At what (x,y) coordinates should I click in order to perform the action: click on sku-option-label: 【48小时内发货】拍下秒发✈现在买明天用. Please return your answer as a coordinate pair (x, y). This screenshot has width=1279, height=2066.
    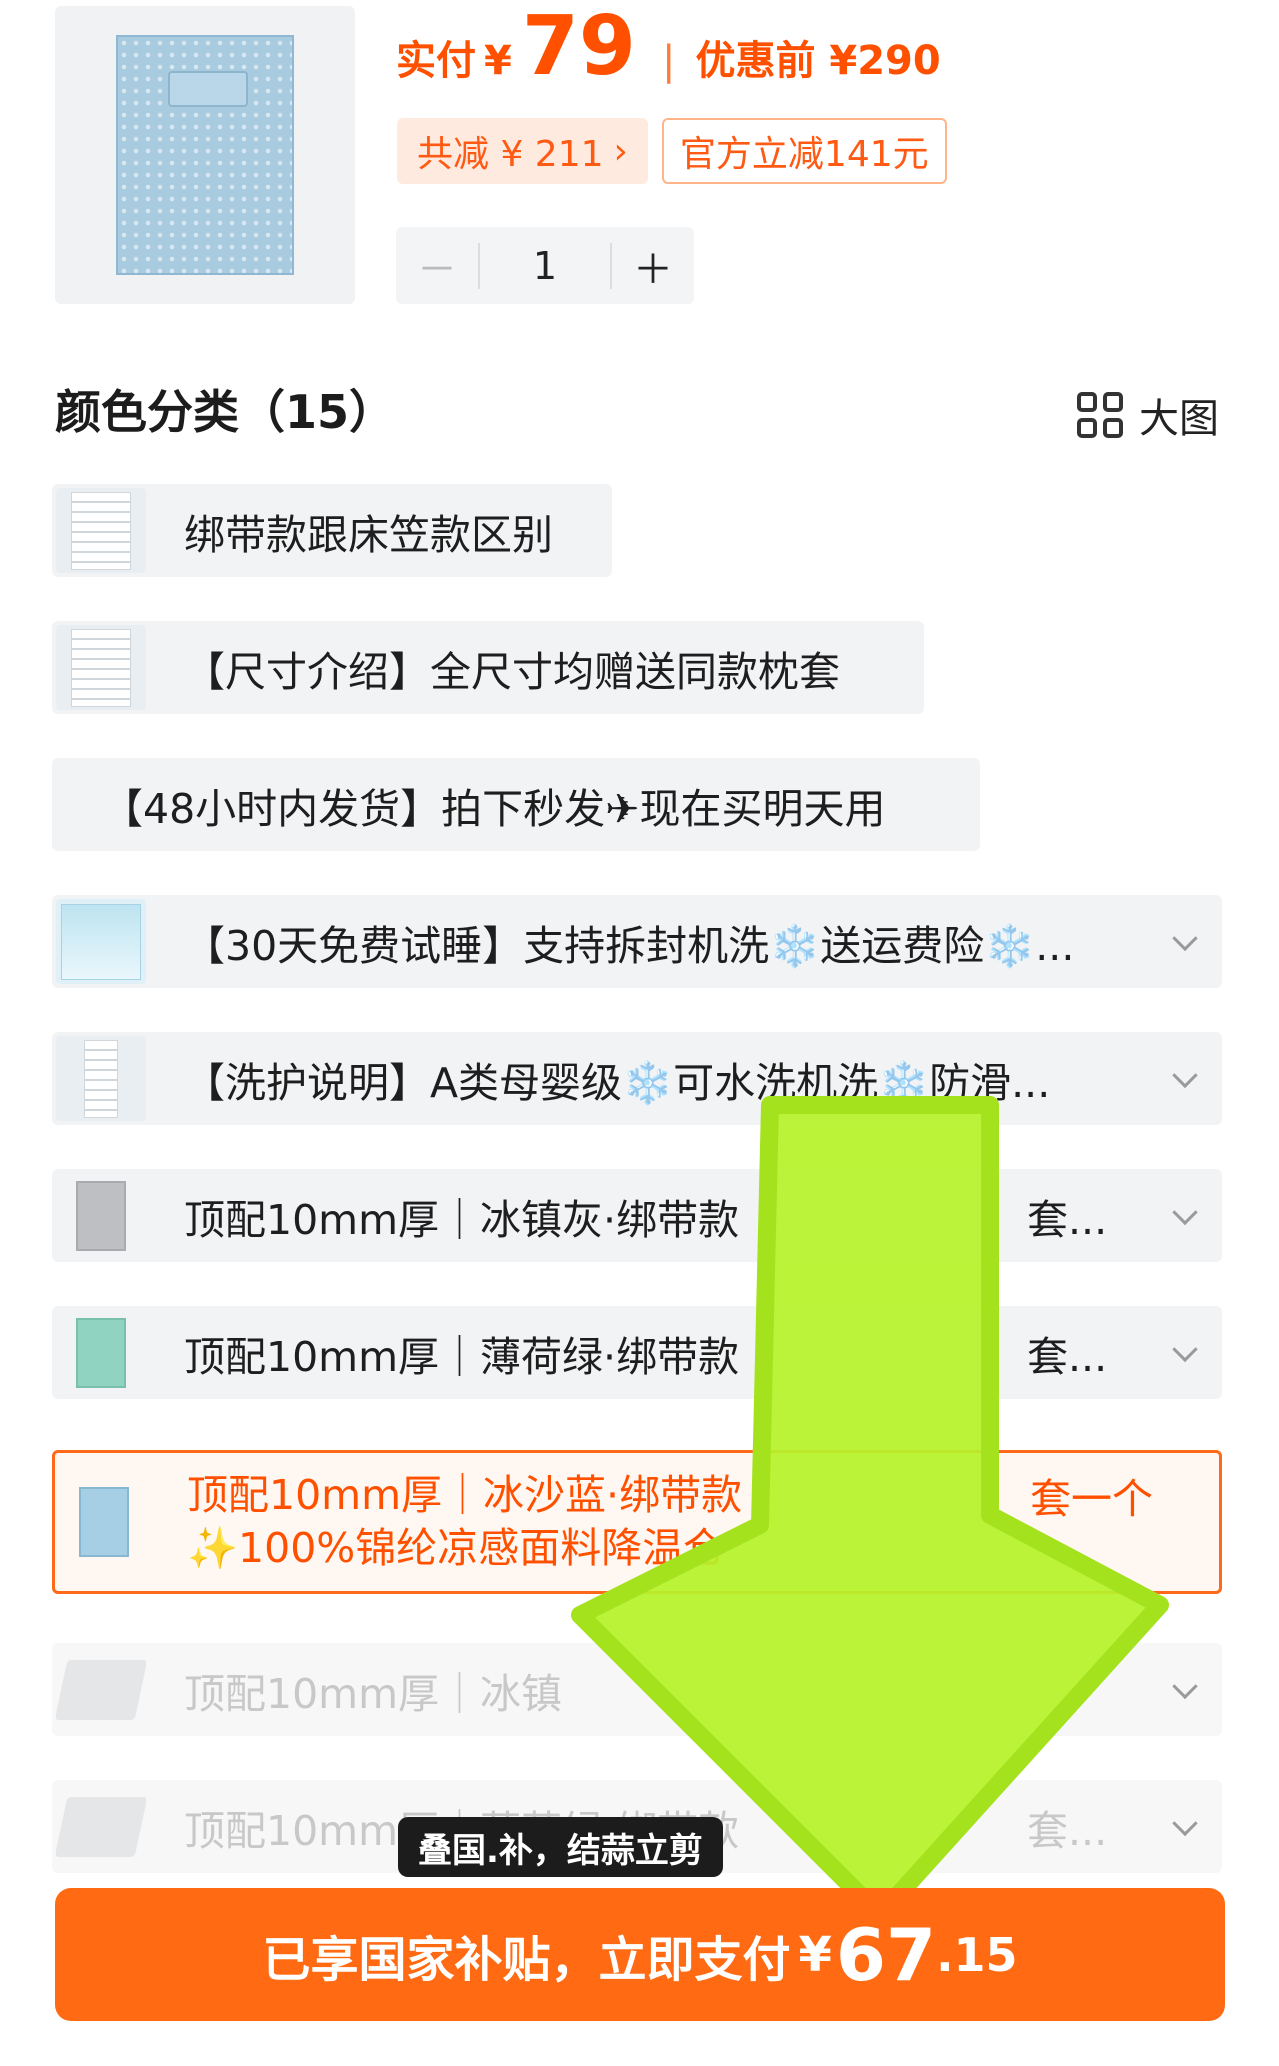
    Looking at the image, I should click on (494, 808).